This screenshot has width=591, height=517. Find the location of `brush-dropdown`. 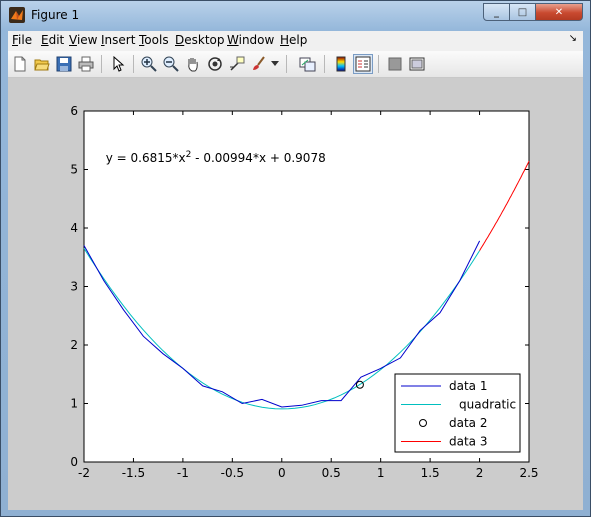

brush-dropdown is located at coordinates (275, 64).